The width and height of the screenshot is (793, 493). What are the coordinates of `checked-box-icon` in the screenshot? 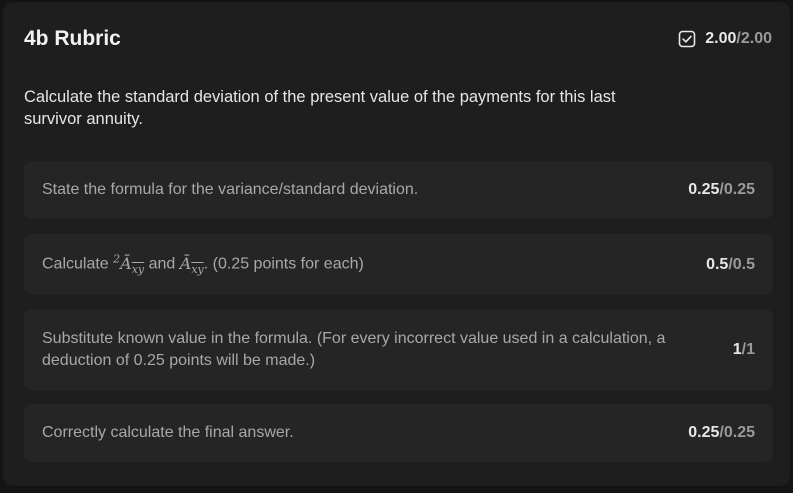 It's located at (687, 39).